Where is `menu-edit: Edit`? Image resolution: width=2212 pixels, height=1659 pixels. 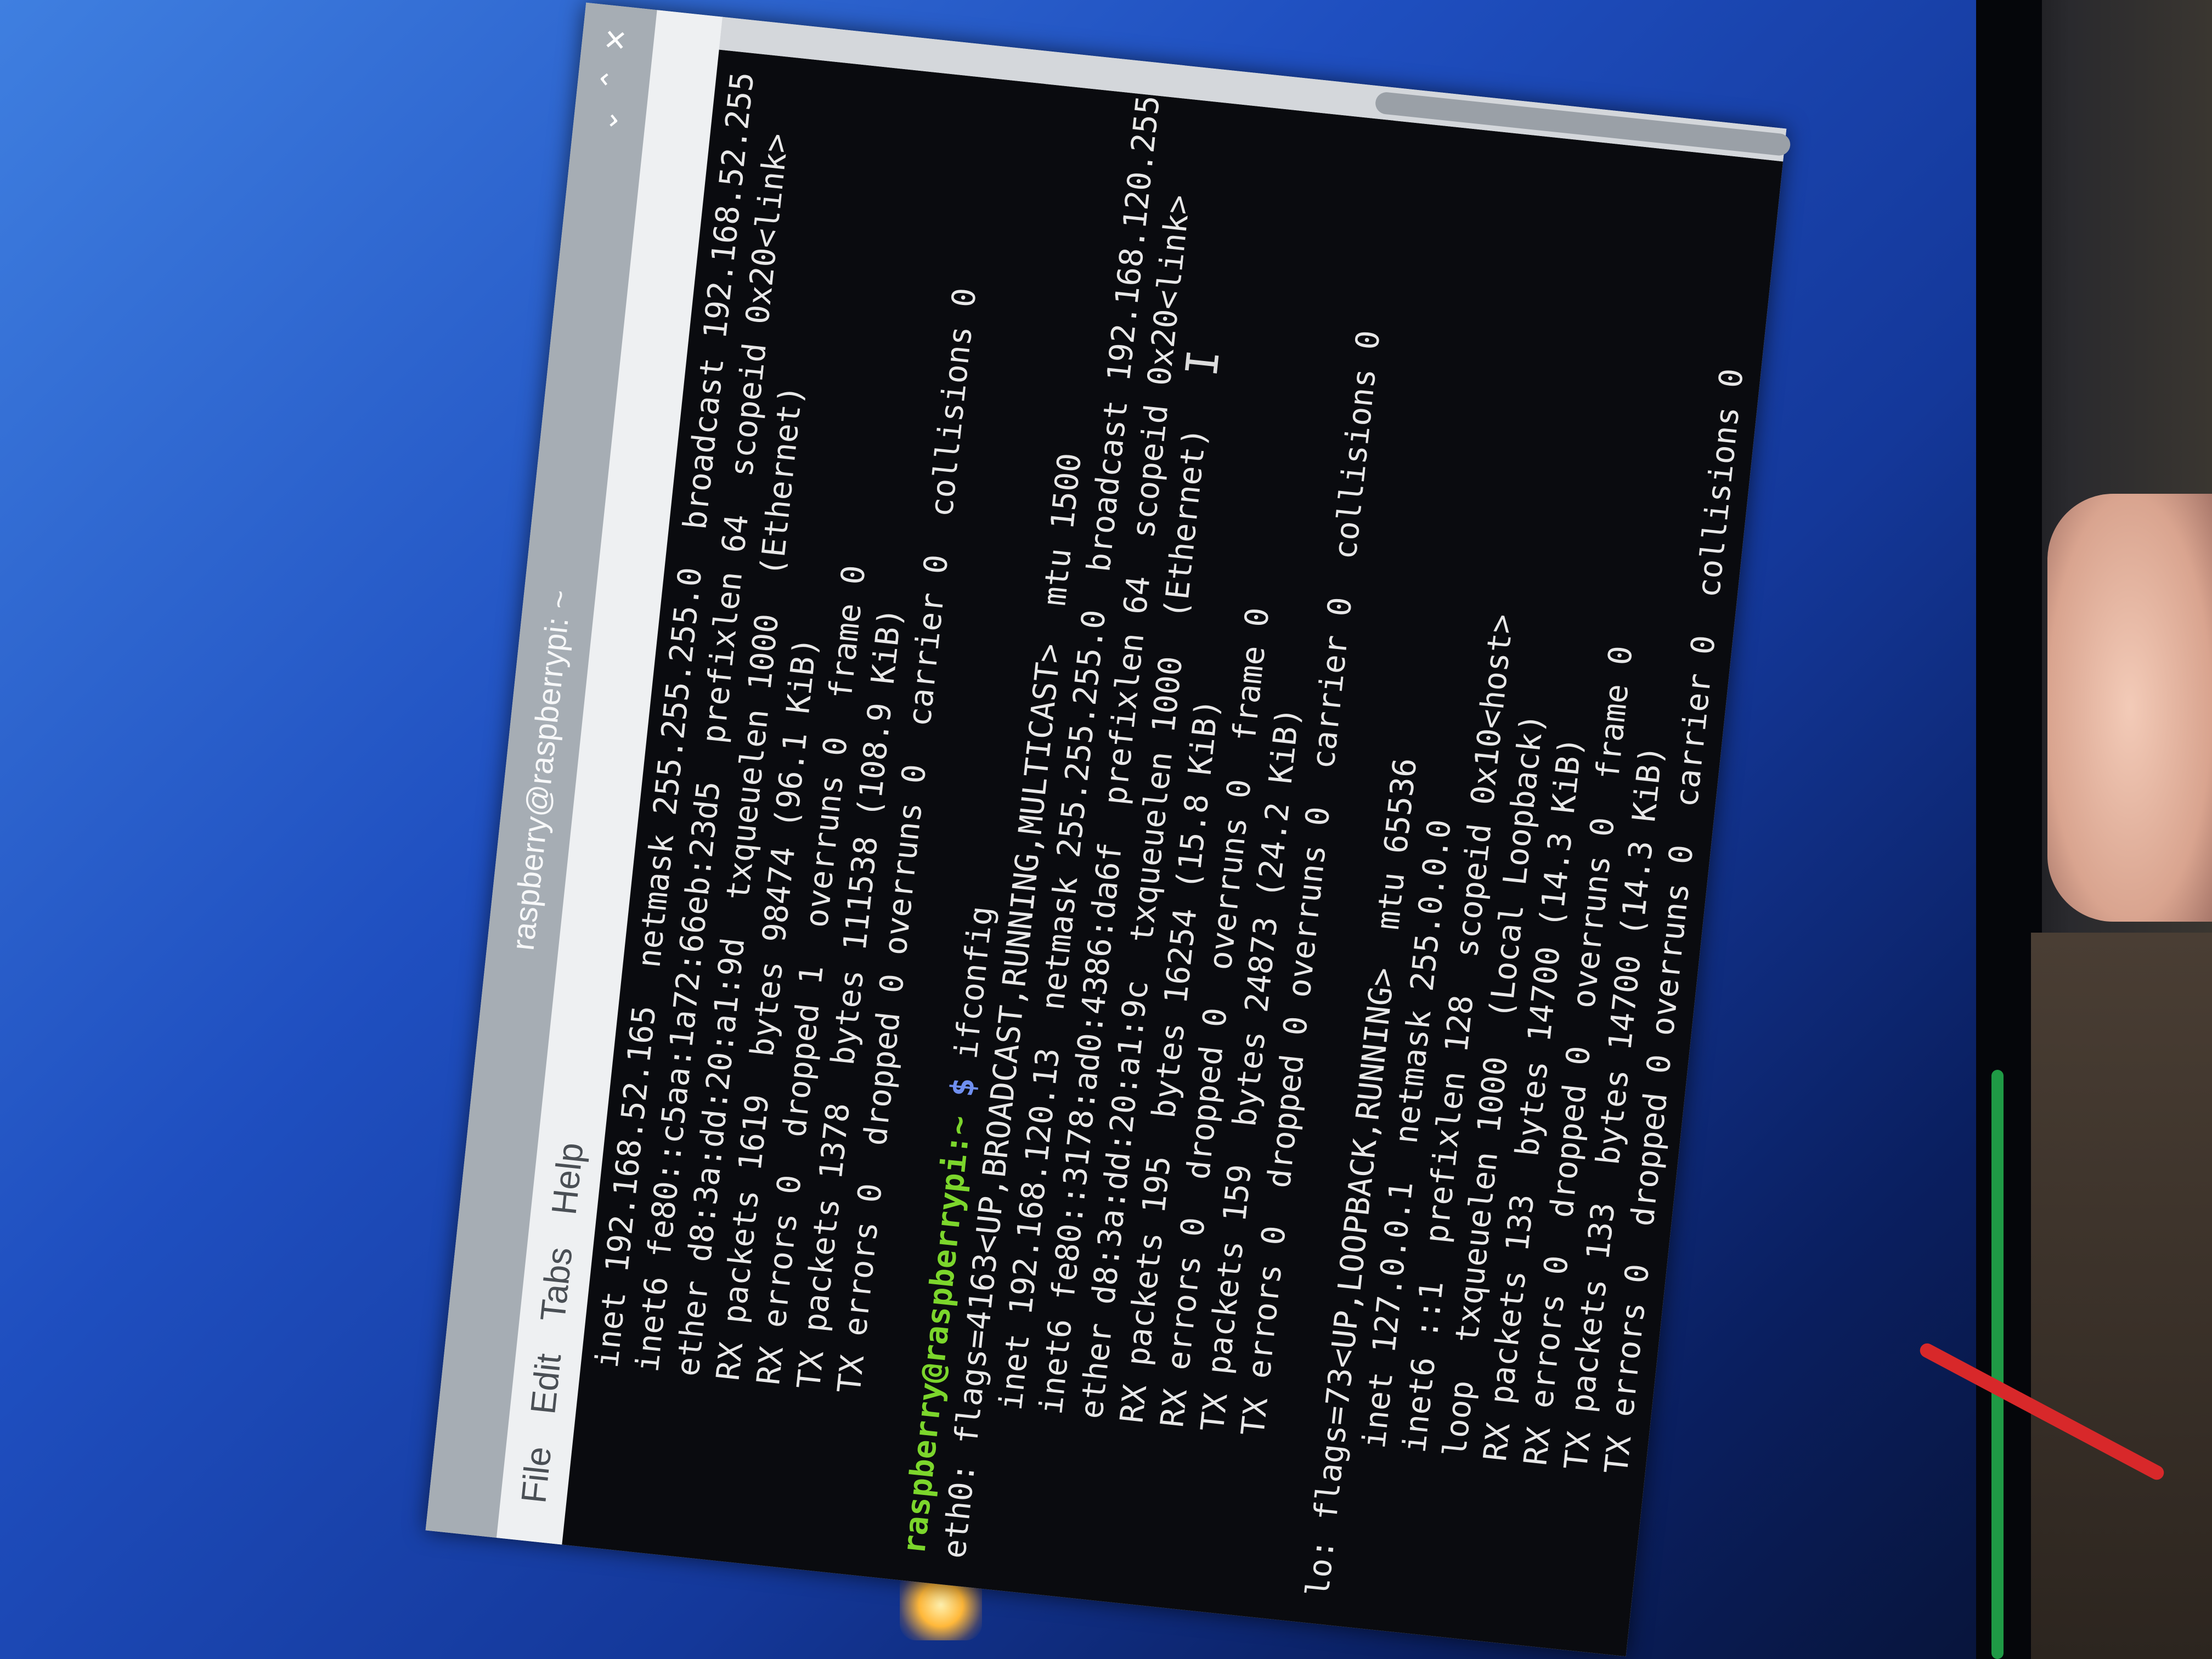 menu-edit: Edit is located at coordinates (545, 1384).